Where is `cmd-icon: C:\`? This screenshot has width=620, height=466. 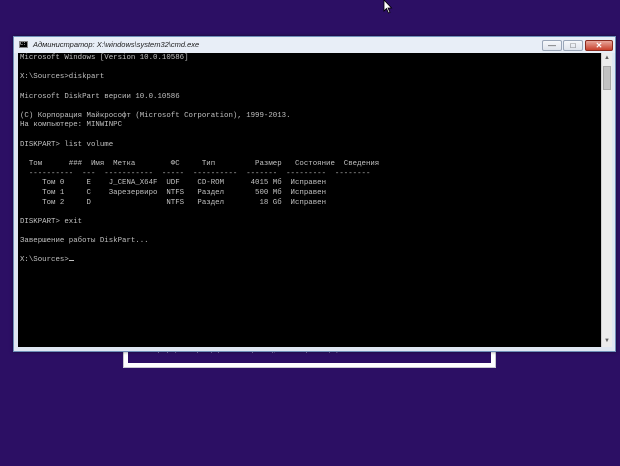
cmd-icon: C:\ is located at coordinates (23, 44).